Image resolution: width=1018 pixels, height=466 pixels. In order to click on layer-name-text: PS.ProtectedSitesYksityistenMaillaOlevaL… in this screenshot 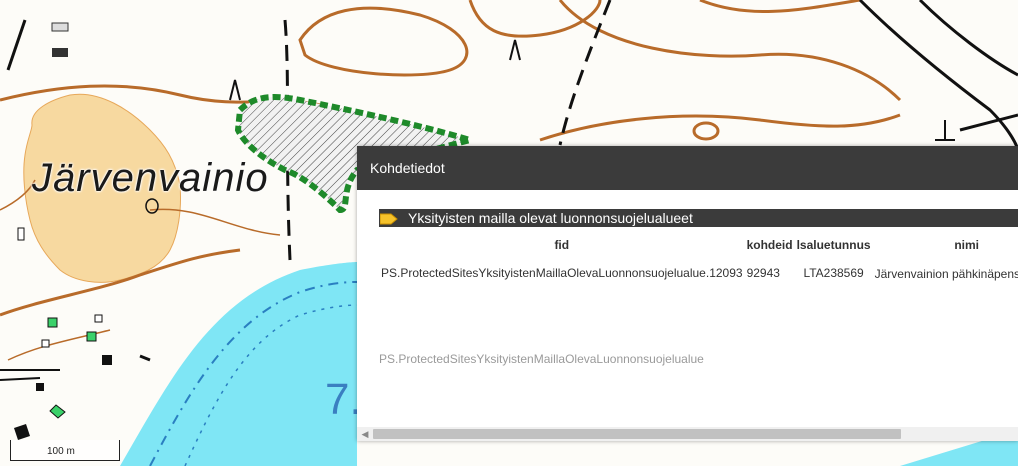, I will do `click(541, 359)`.